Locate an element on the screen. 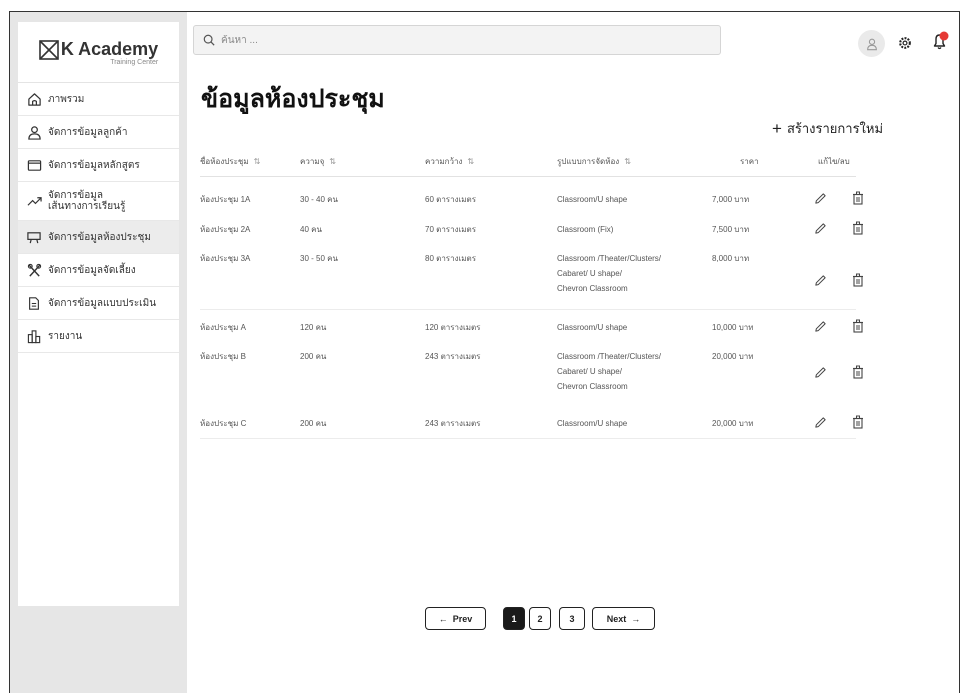 The height and width of the screenshot is (693, 968). header-name: ชื่อห้องประชุม ⇅ is located at coordinates (230, 162).